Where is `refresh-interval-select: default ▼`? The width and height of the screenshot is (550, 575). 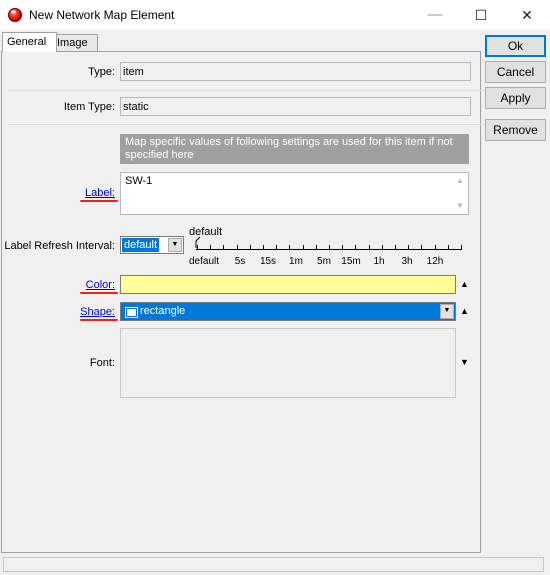 refresh-interval-select: default ▼ is located at coordinates (152, 245).